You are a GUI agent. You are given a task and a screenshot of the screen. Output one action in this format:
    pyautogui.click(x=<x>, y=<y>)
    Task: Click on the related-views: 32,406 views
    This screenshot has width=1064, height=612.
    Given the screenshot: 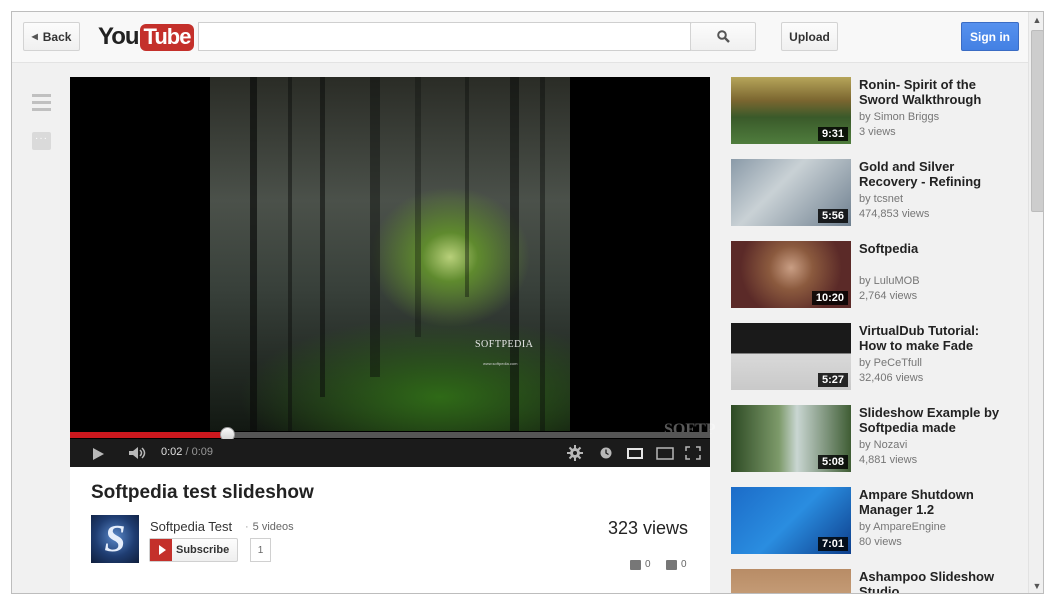 What is the action you would take?
    pyautogui.click(x=891, y=378)
    